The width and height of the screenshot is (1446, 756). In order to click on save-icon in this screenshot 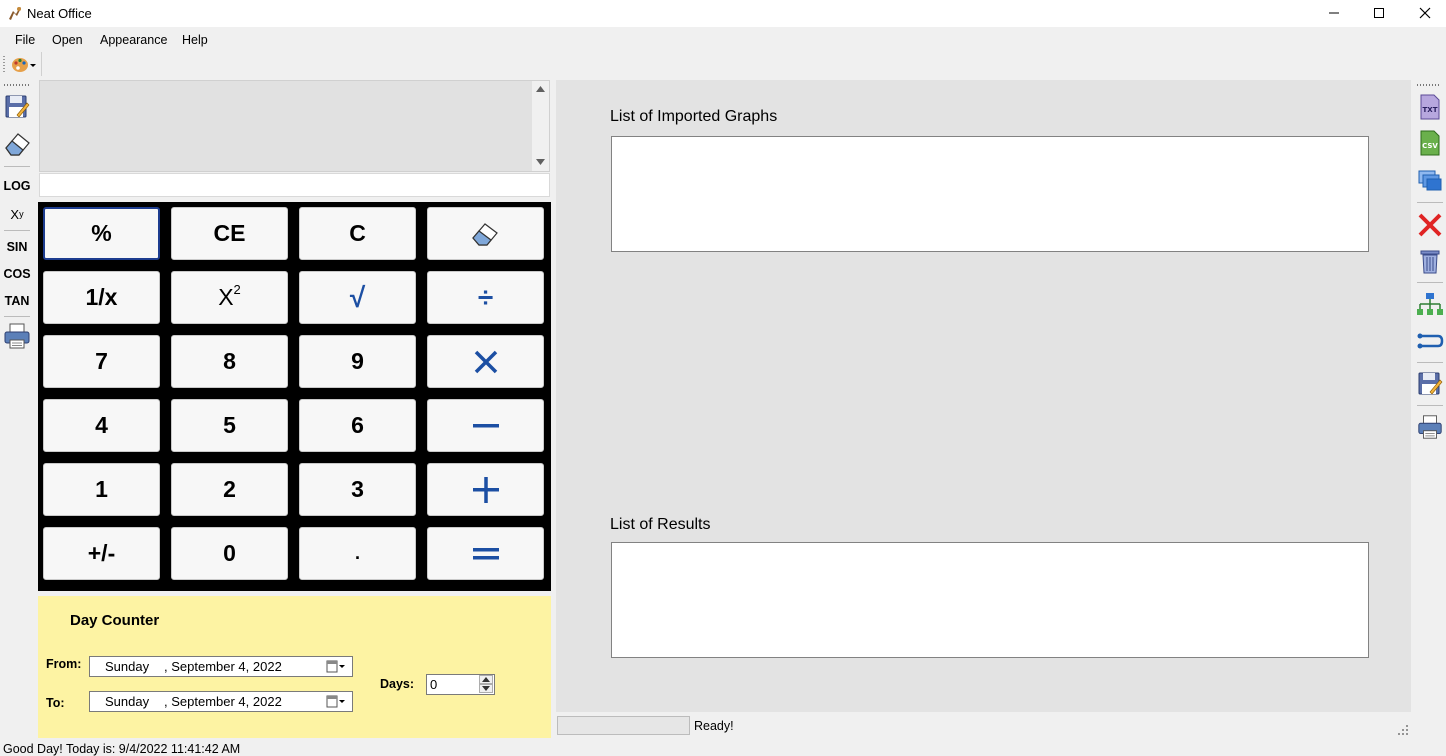, I will do `click(17, 106)`.